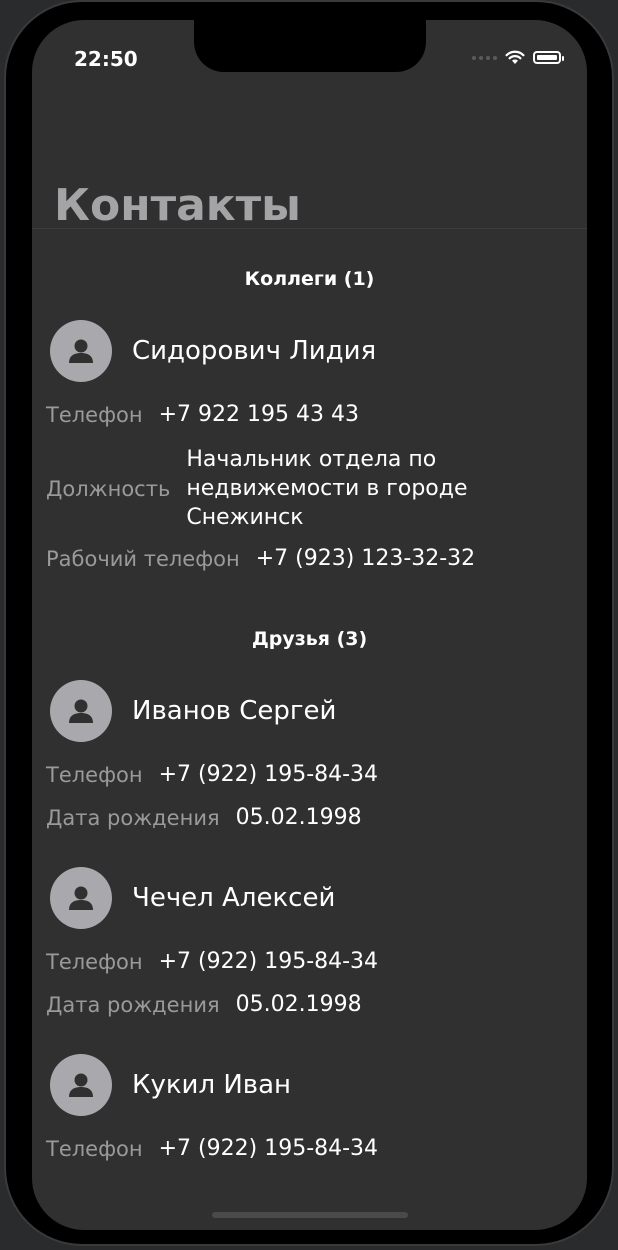  I want to click on contact-name: Чечел Алексей, so click(234, 898).